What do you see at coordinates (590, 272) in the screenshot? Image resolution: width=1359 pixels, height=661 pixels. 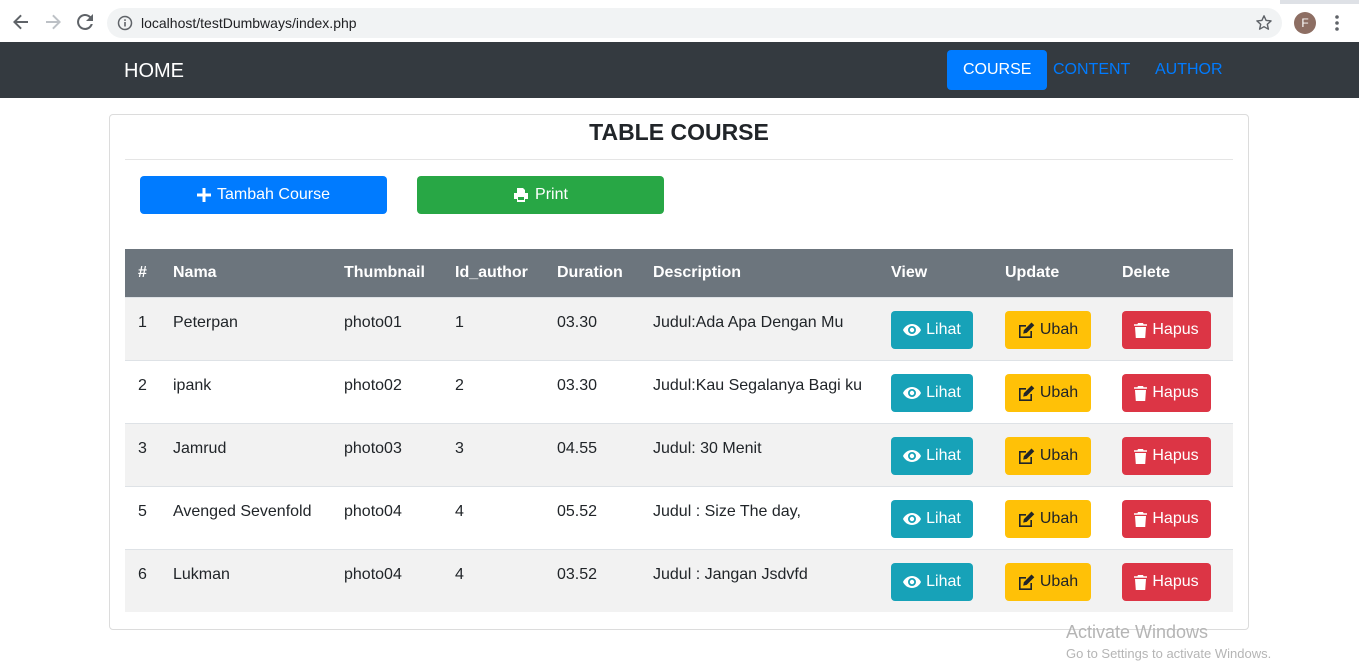 I see `header-duration: Duration` at bounding box center [590, 272].